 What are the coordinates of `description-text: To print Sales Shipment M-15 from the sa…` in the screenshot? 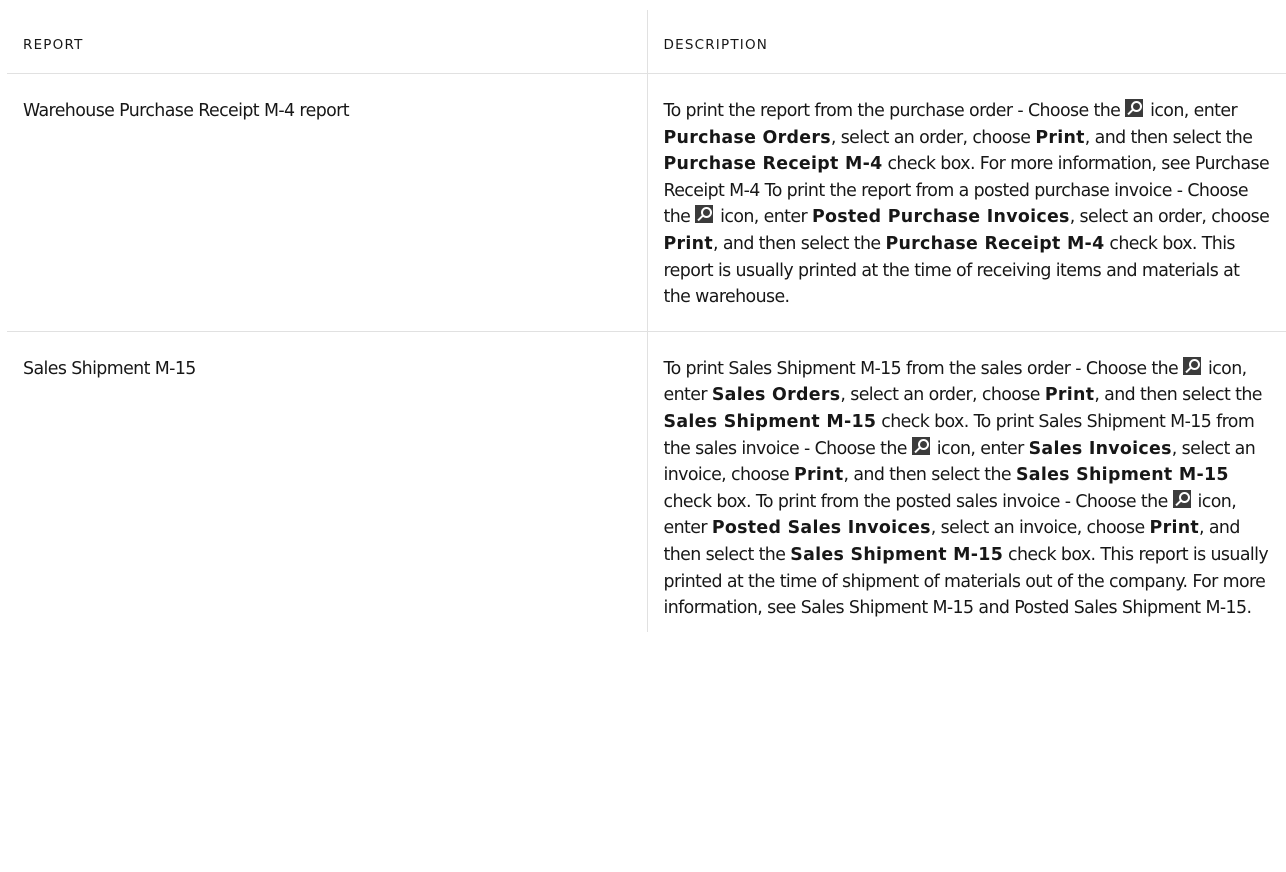 It's located at (921, 368).